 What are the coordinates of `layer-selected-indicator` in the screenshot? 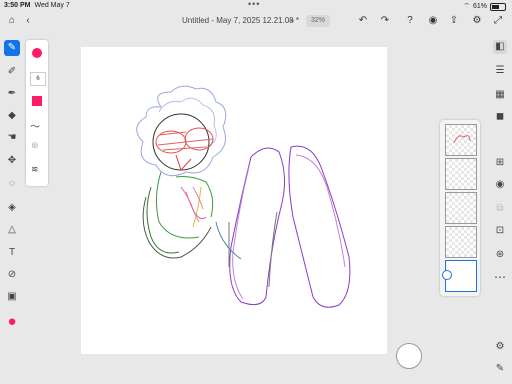 It's located at (447, 275).